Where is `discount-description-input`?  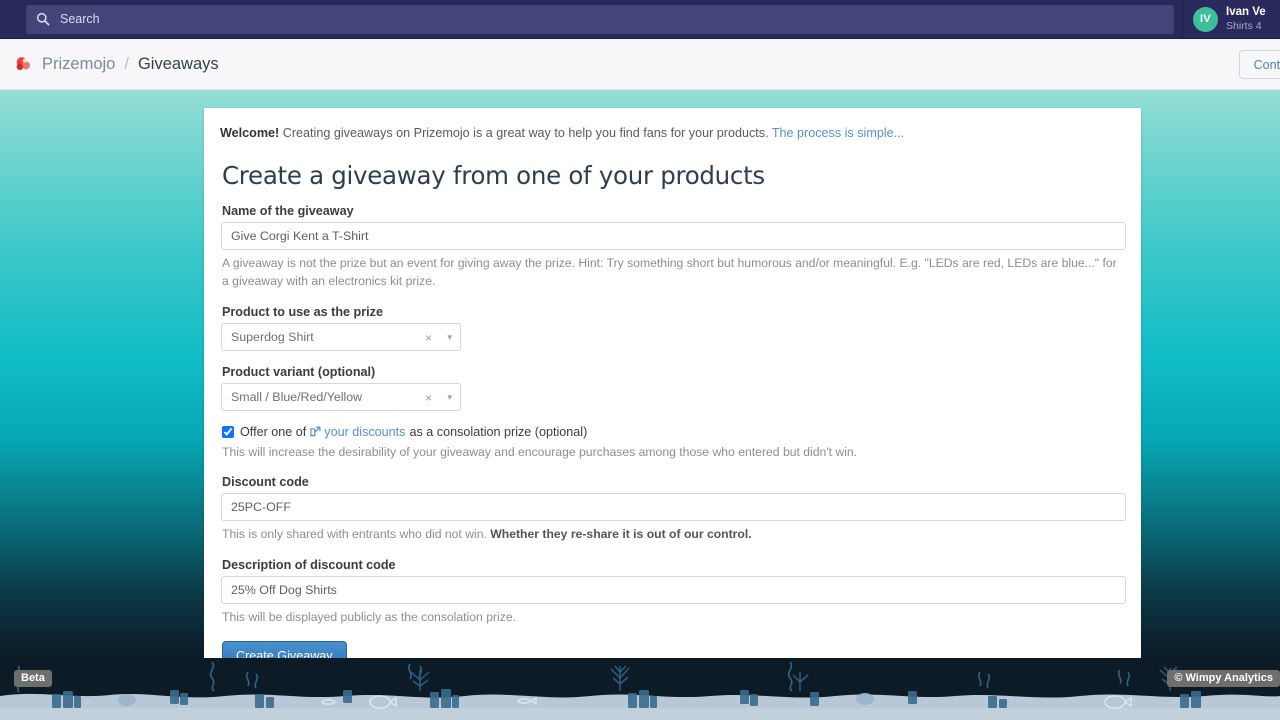 discount-description-input is located at coordinates (673, 590).